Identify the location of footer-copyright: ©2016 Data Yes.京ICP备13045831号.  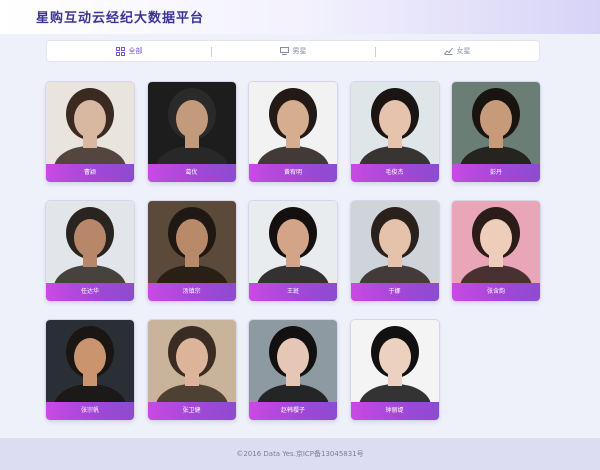
(300, 454).